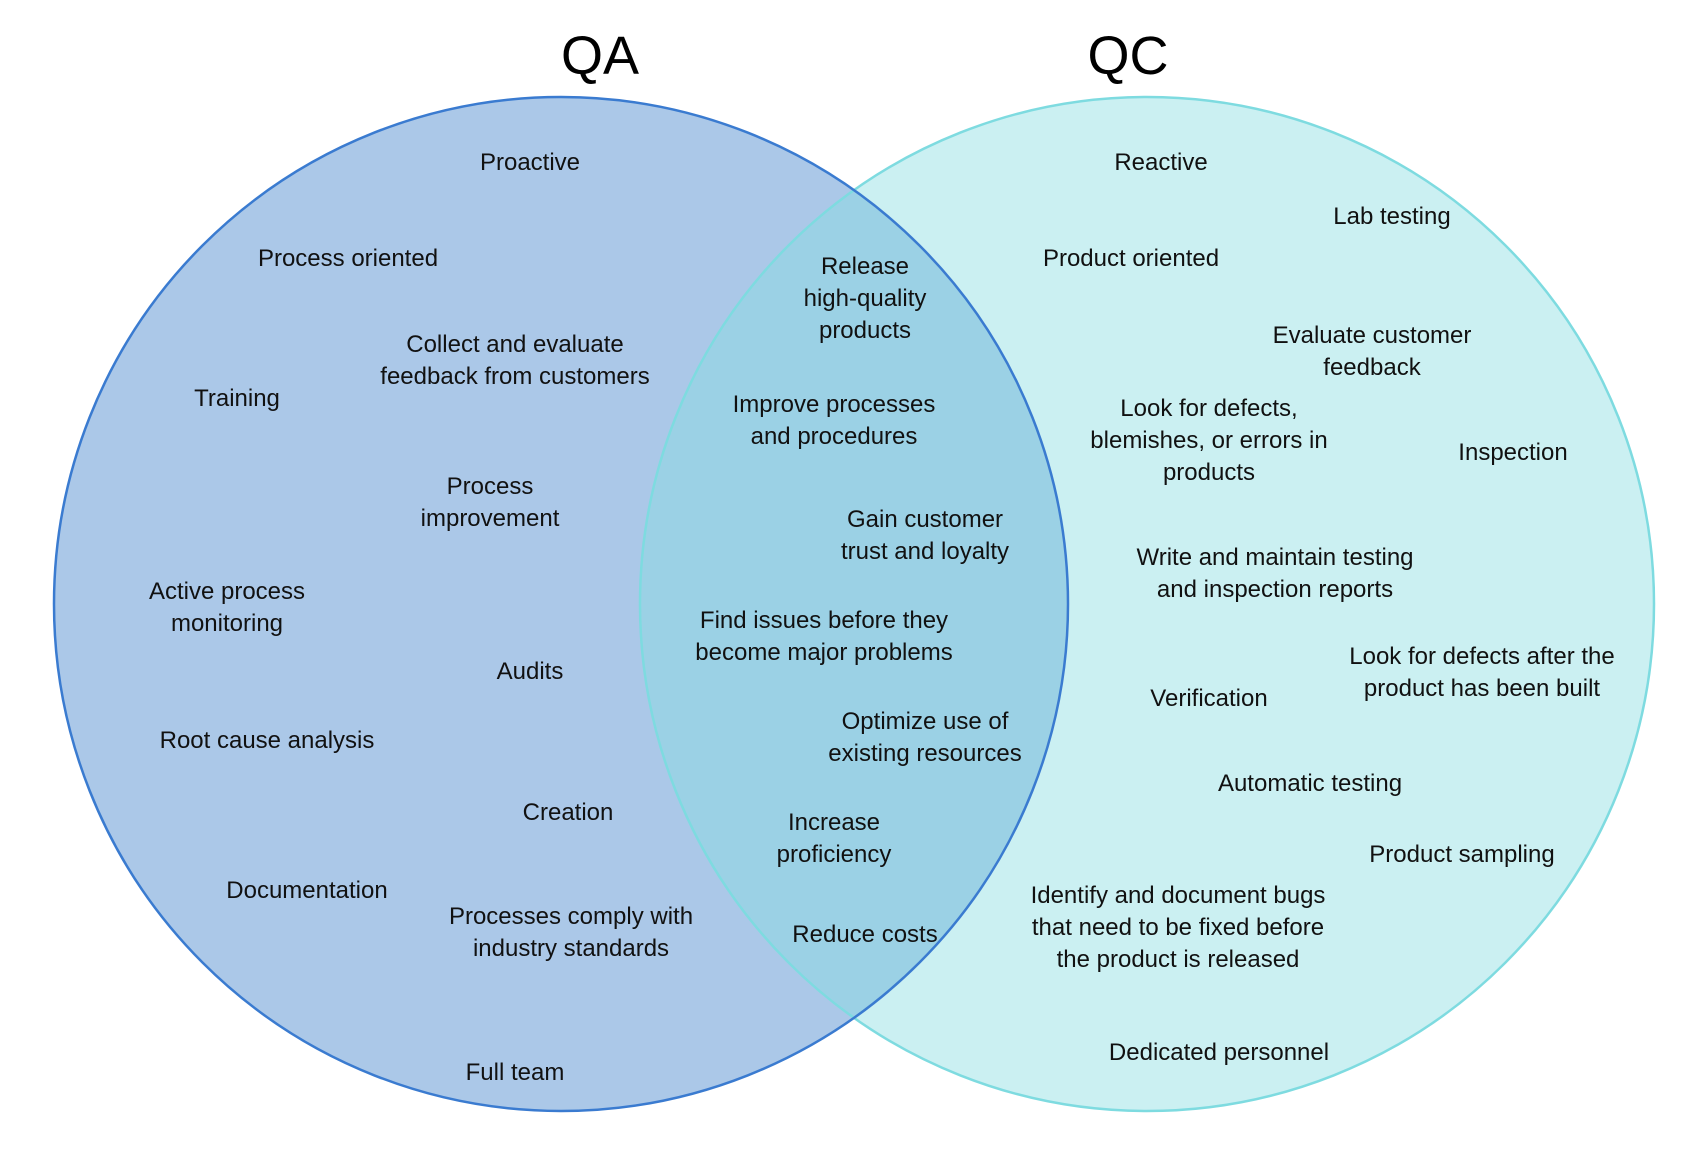 The height and width of the screenshot is (1155, 1703). What do you see at coordinates (490, 503) in the screenshot?
I see `qa-item: Process improvement` at bounding box center [490, 503].